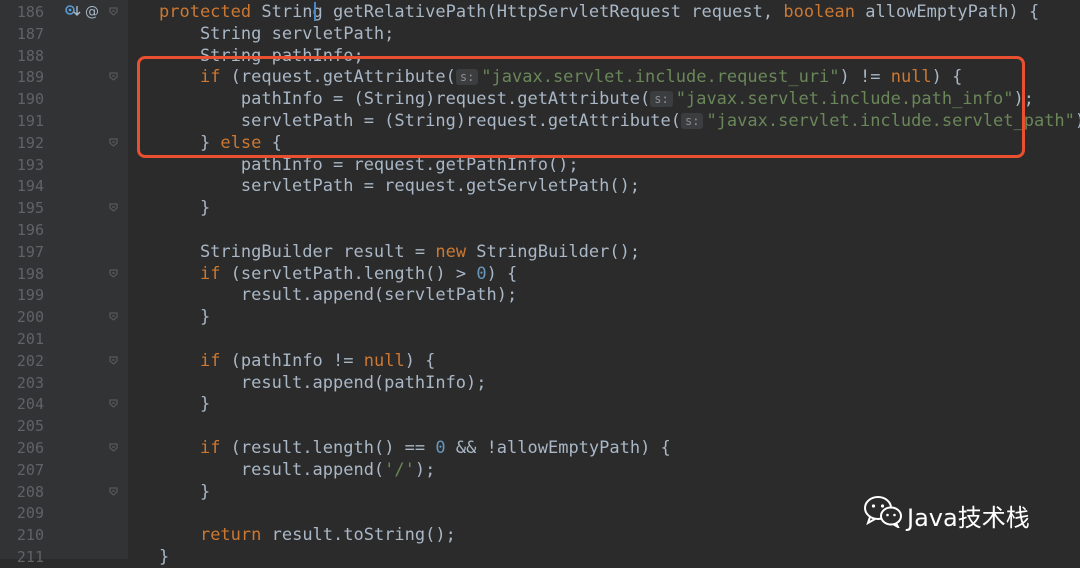 The width and height of the screenshot is (1080, 568). What do you see at coordinates (315, 11) in the screenshot?
I see `text-caret` at bounding box center [315, 11].